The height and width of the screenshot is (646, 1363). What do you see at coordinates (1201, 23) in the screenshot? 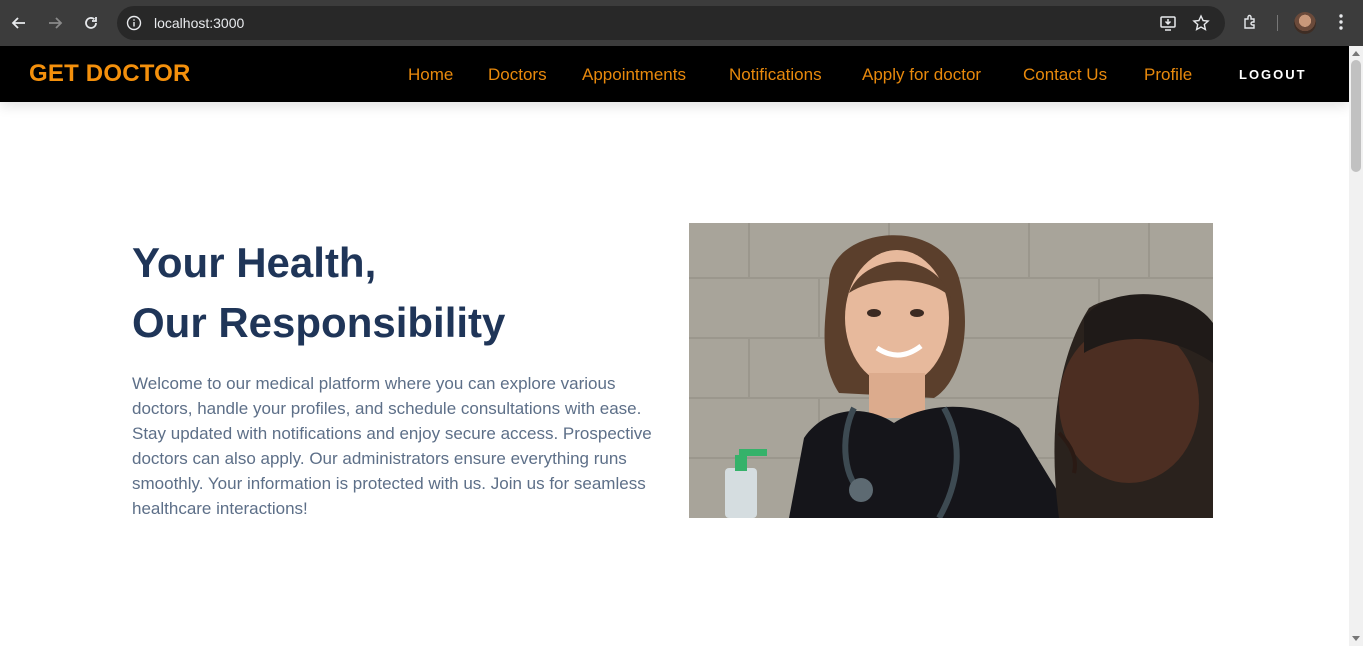
I see `bookmark-star-icon` at bounding box center [1201, 23].